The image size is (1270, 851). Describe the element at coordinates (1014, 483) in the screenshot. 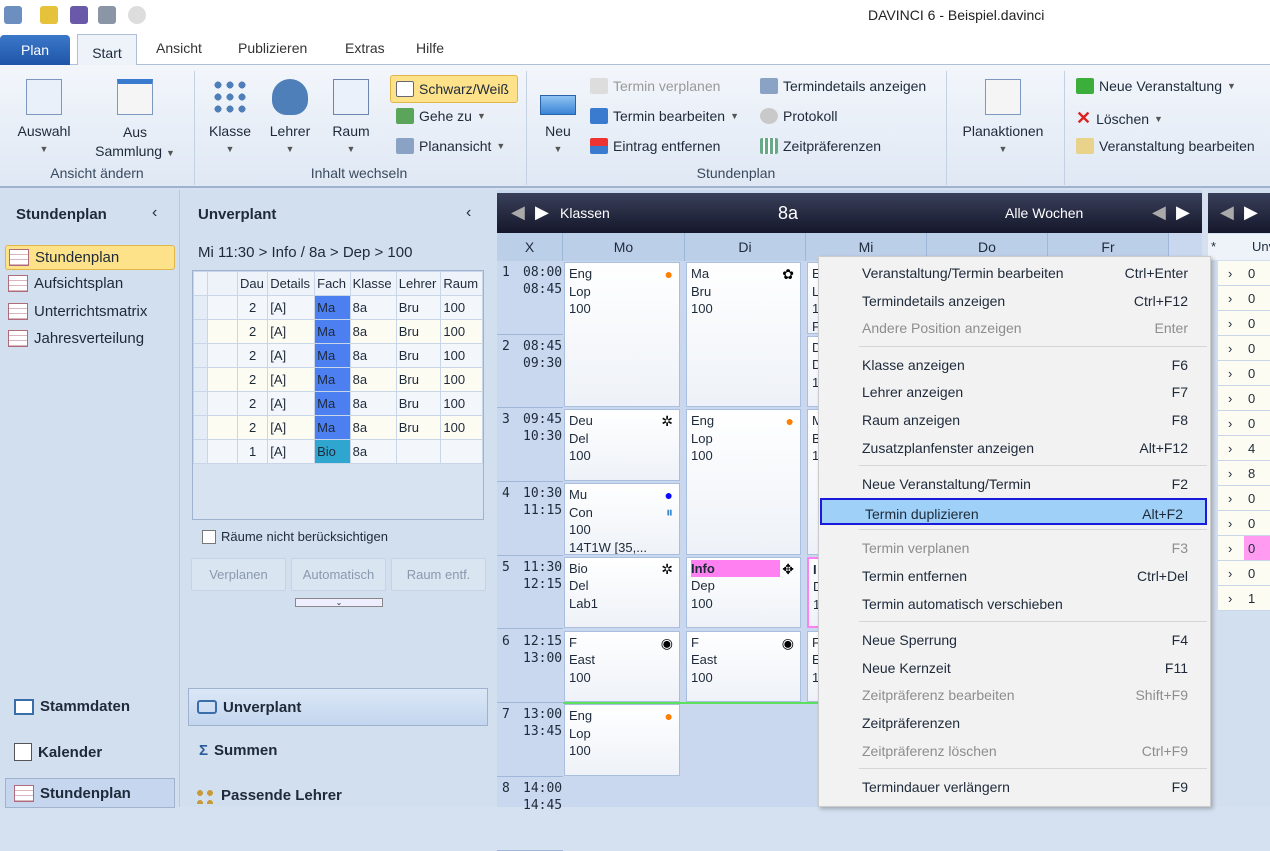

I see `menu-item: Neue Veranstaltung/Termin F2` at that location.